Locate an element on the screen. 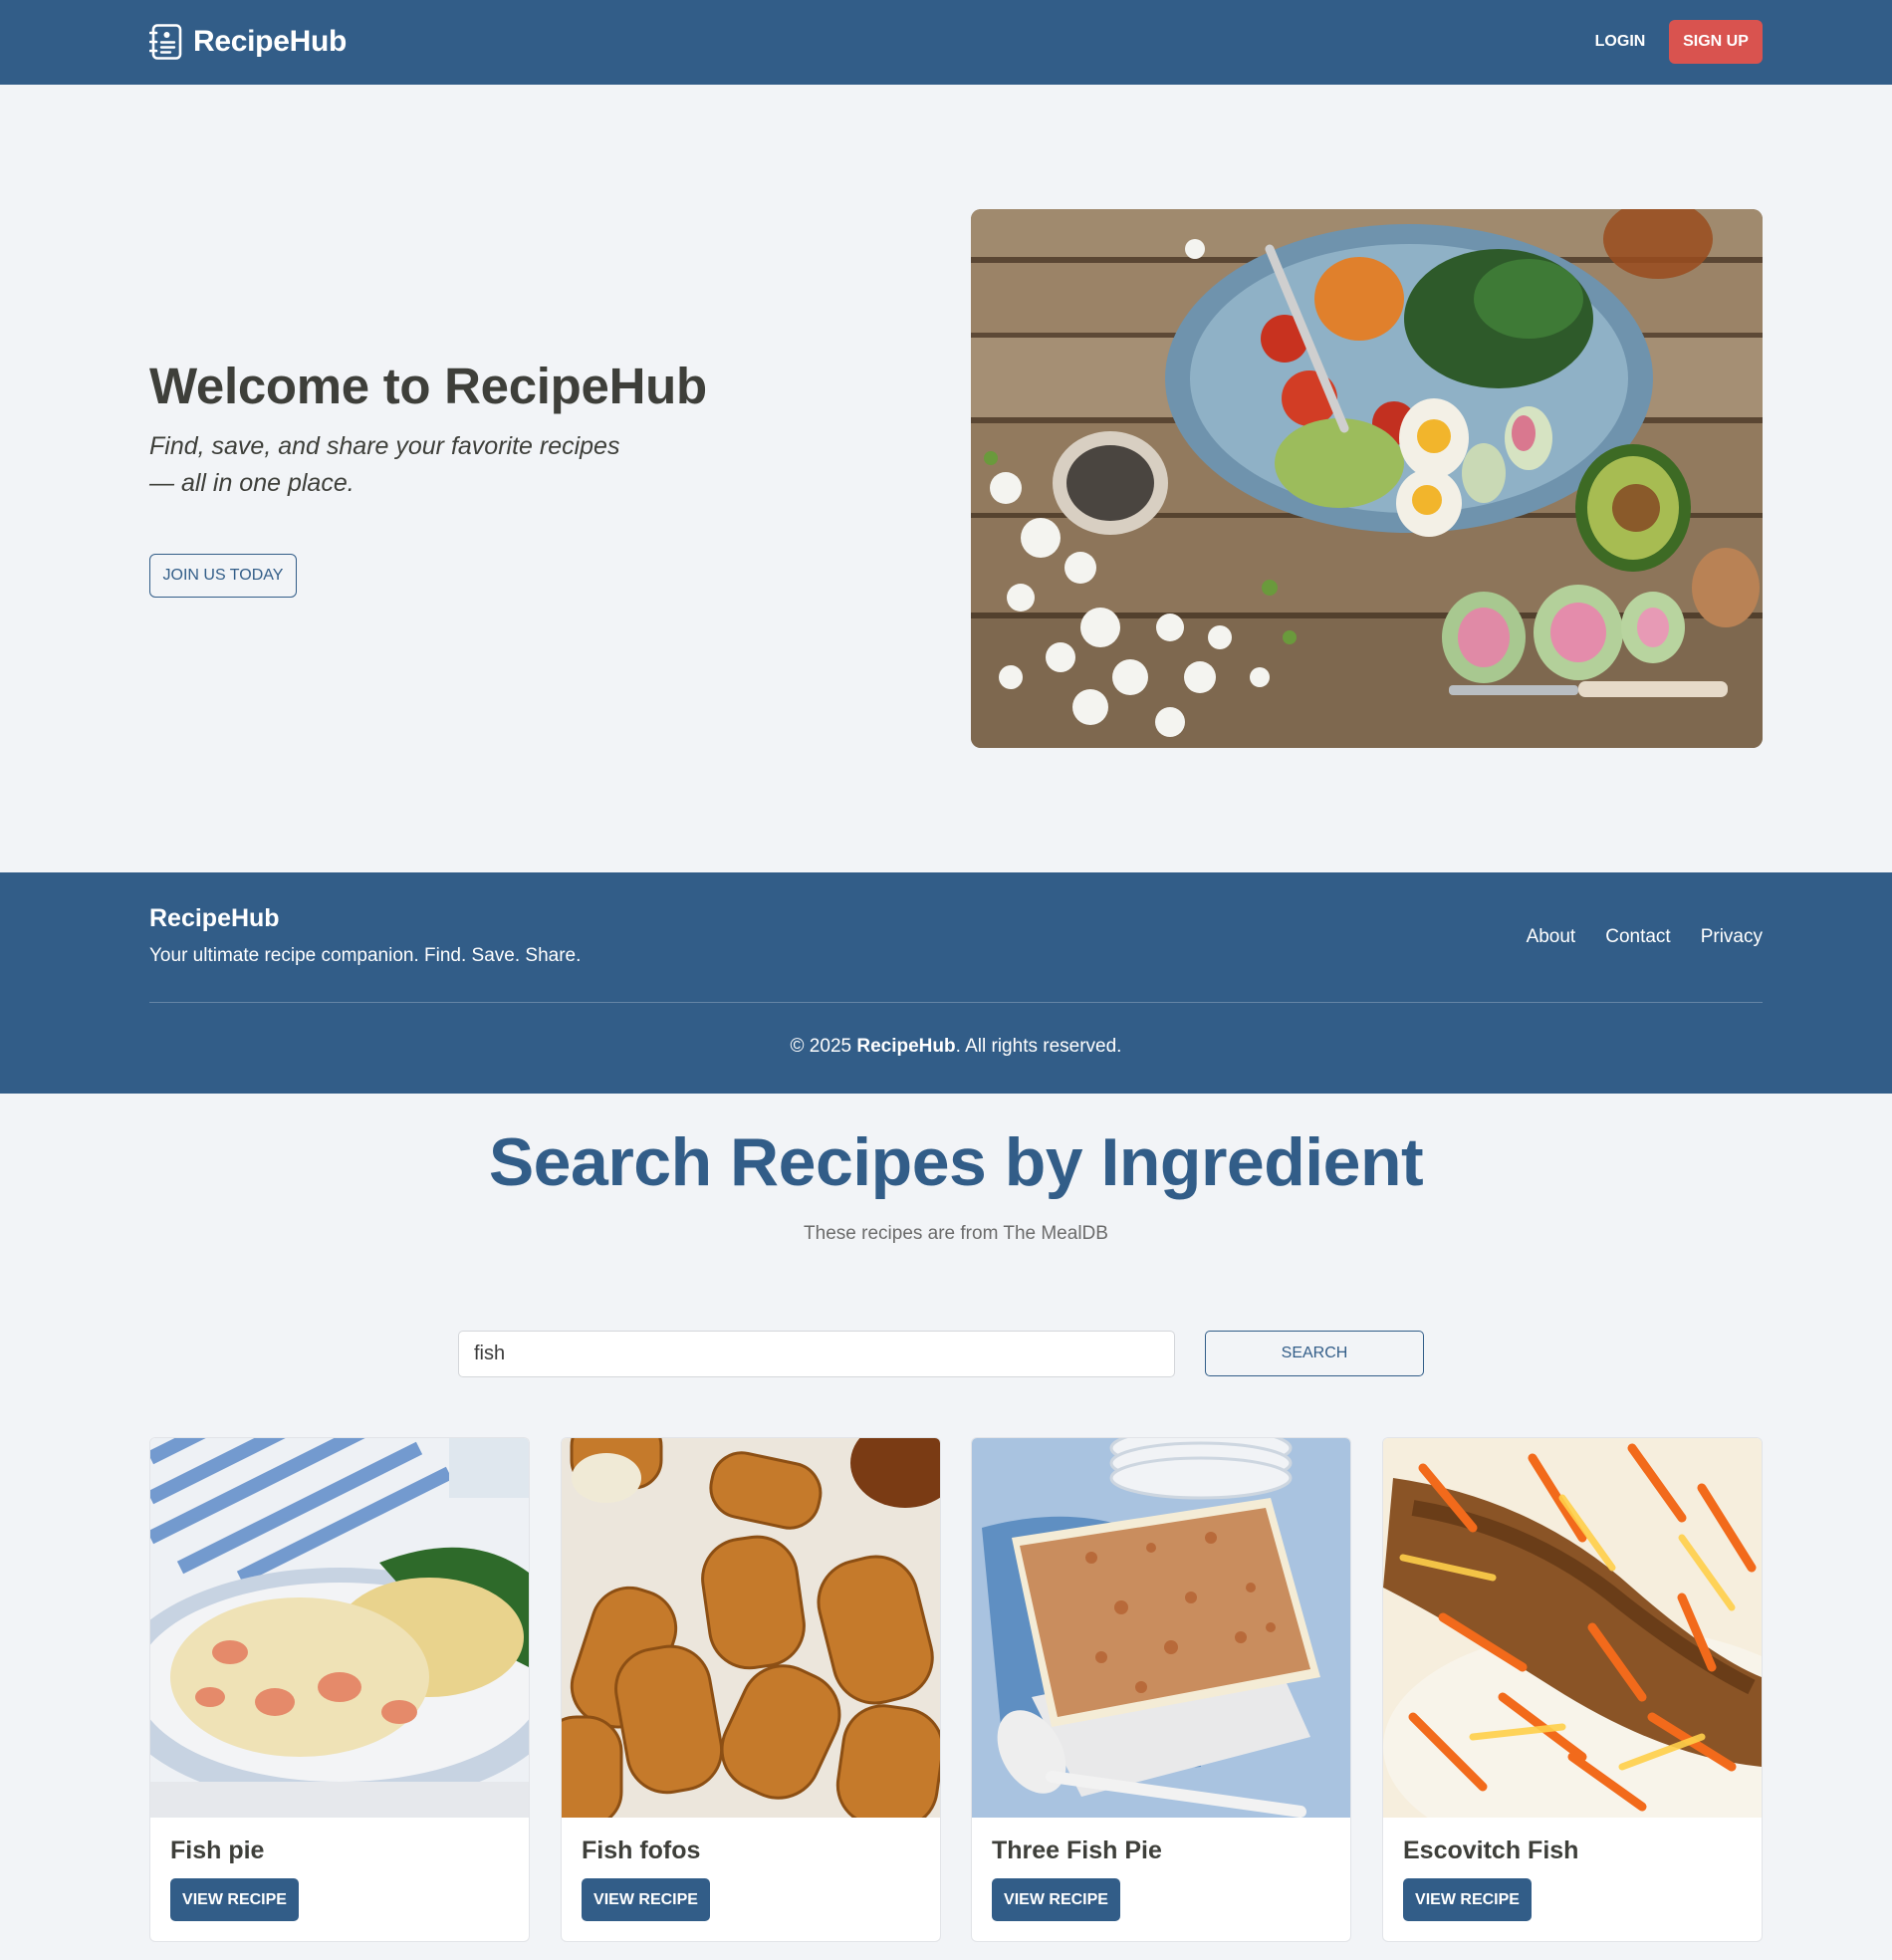 The width and height of the screenshot is (1892, 1960). join-us-button: JOIN US TODAY is located at coordinates (223, 576).